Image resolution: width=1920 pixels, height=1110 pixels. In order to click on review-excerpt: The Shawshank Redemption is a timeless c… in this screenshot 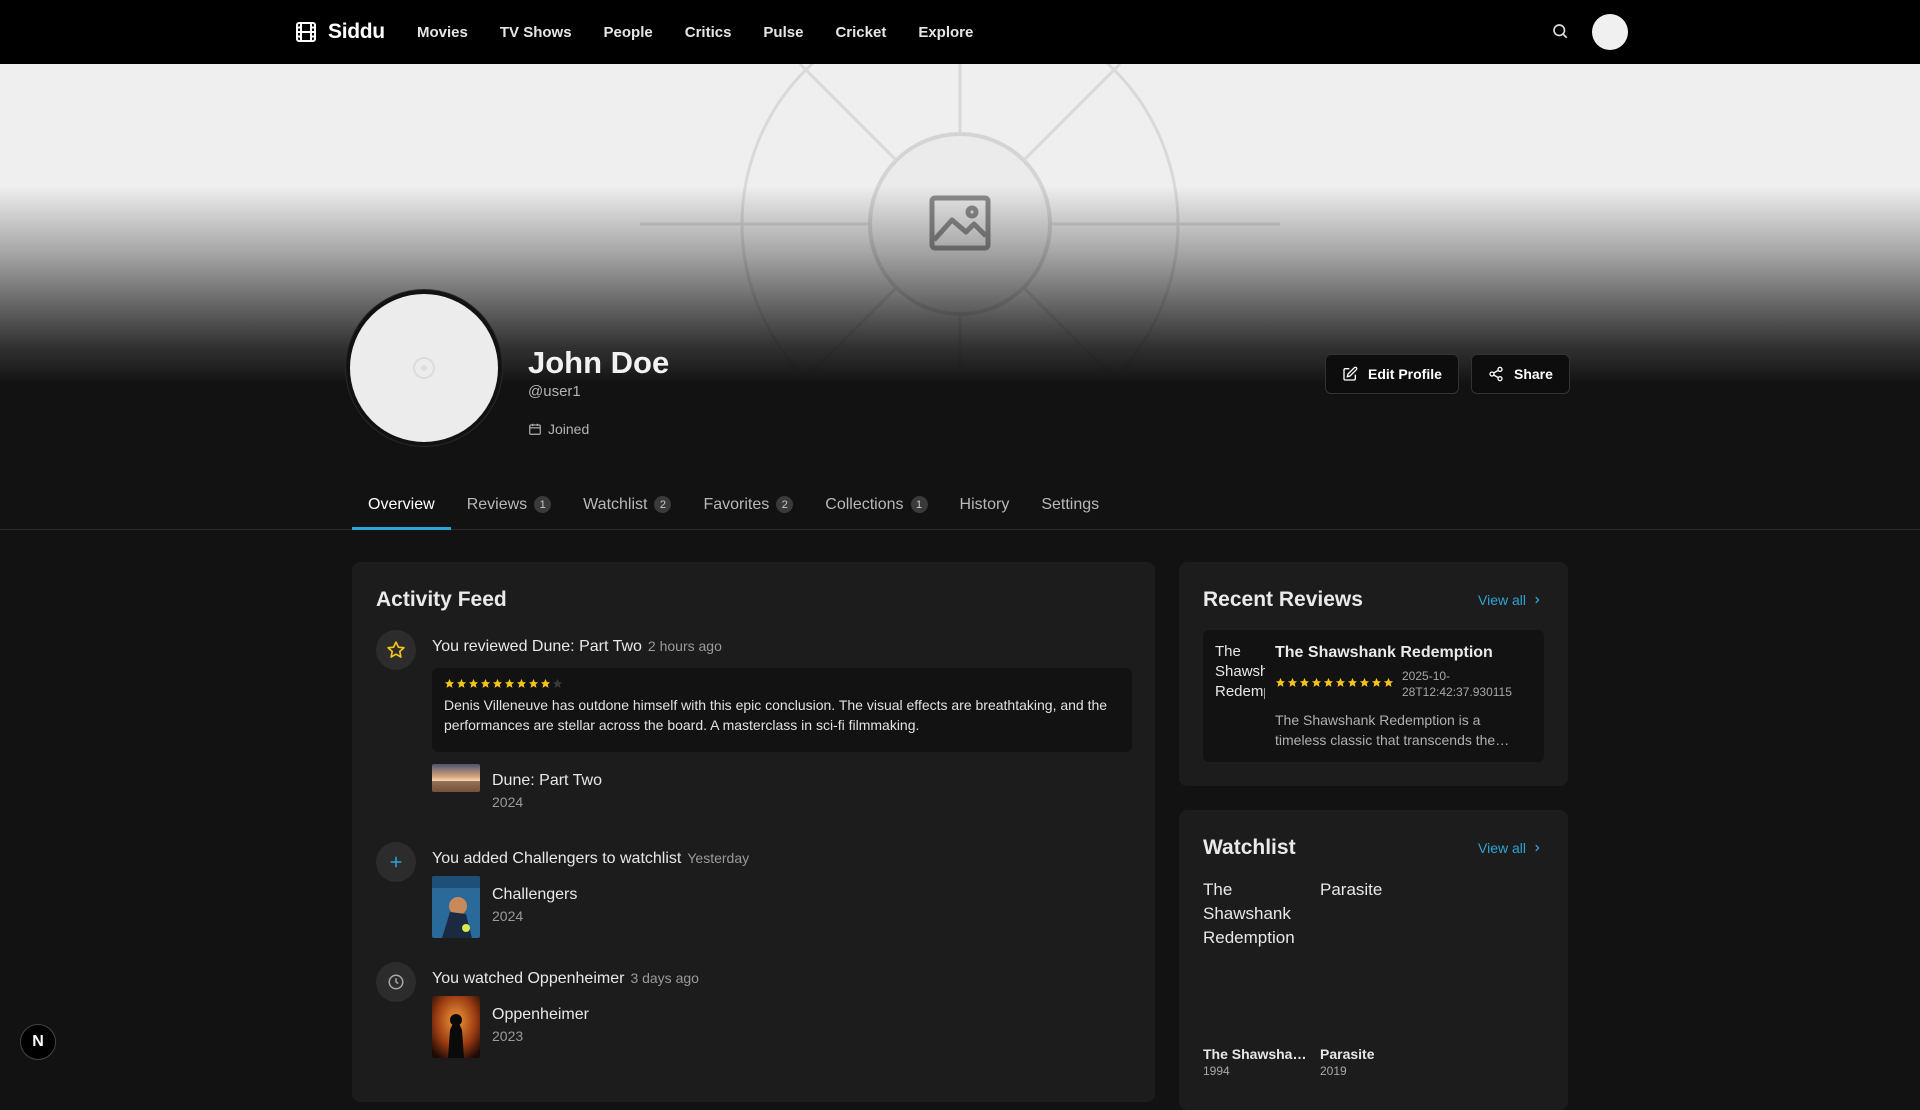, I will do `click(1392, 730)`.